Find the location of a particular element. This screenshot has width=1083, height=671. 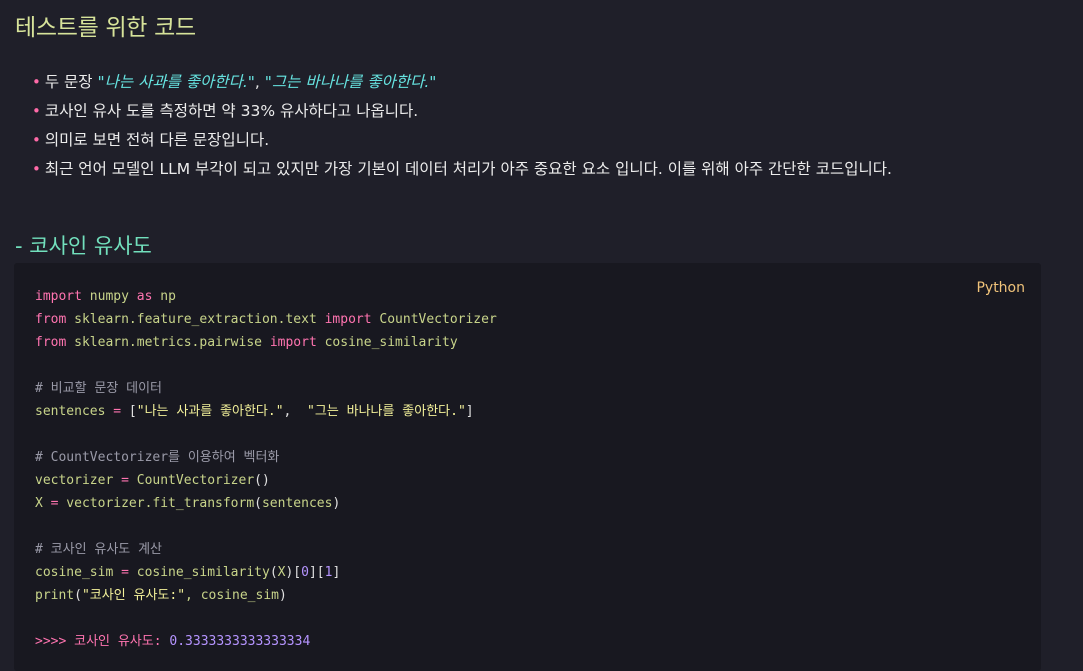

code-line: X = vectorizer.fit_transform(sentences) is located at coordinates (266, 503).